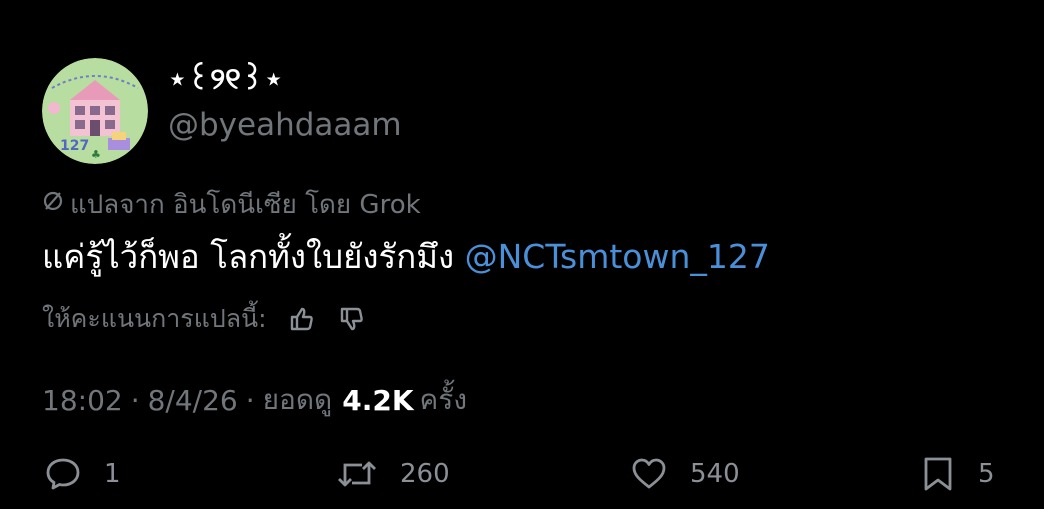  I want to click on avatar: 127 ♣, so click(95, 111).